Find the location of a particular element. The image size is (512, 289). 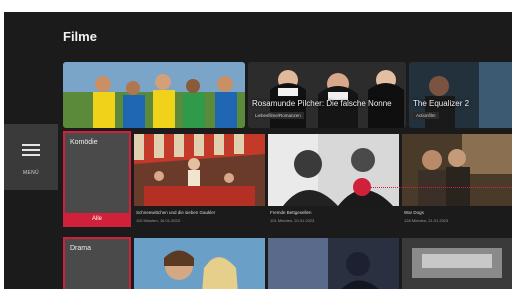

movie-title: Schneewittchen und die sieben Gaukler is located at coordinates (176, 212).